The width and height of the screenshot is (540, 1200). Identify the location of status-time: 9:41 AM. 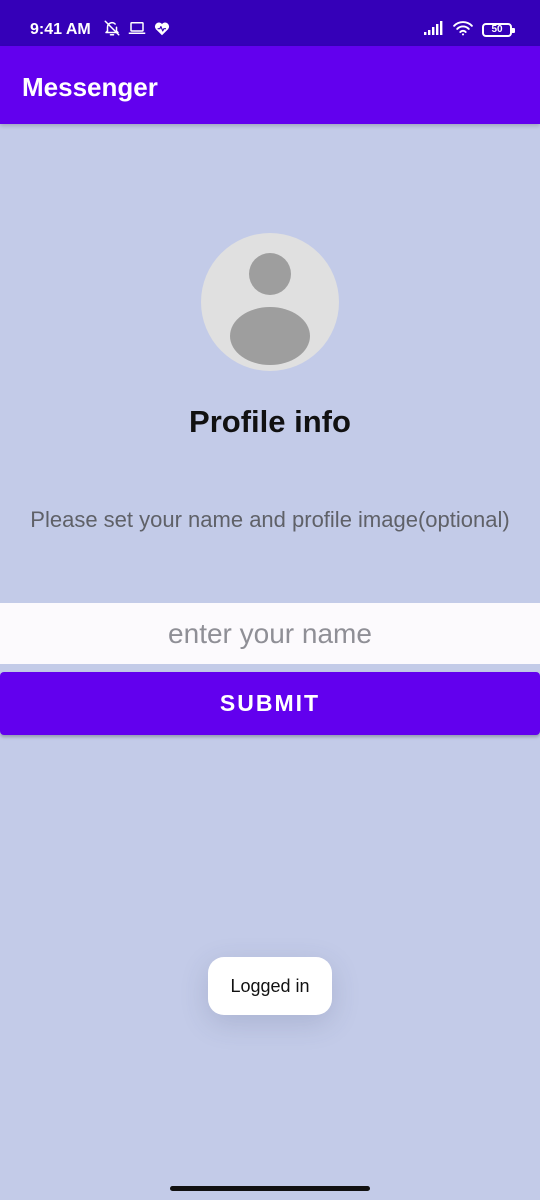
(60, 29).